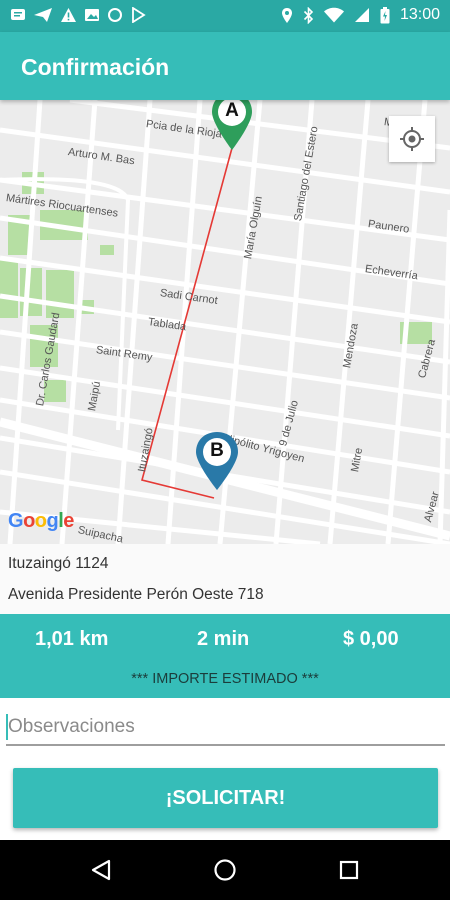  I want to click on my-location-icon, so click(412, 139).